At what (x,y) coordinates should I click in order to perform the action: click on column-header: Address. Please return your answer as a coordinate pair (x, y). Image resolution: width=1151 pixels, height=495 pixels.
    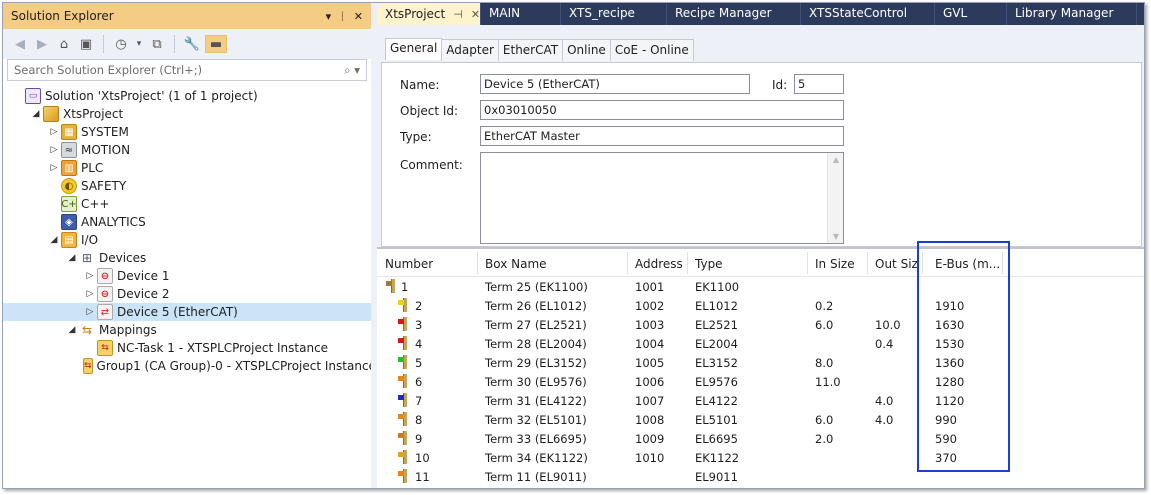
    Looking at the image, I should click on (659, 264).